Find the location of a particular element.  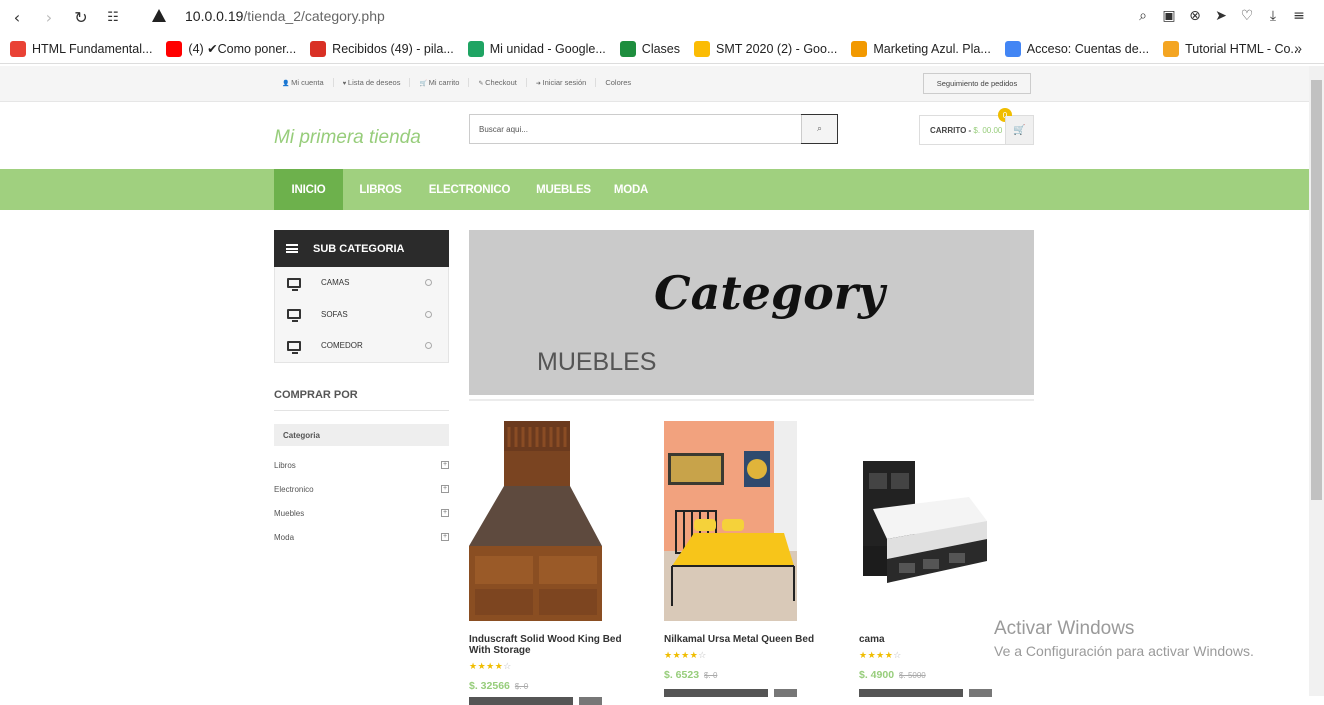

product-actions is located at coordinates (536, 701).